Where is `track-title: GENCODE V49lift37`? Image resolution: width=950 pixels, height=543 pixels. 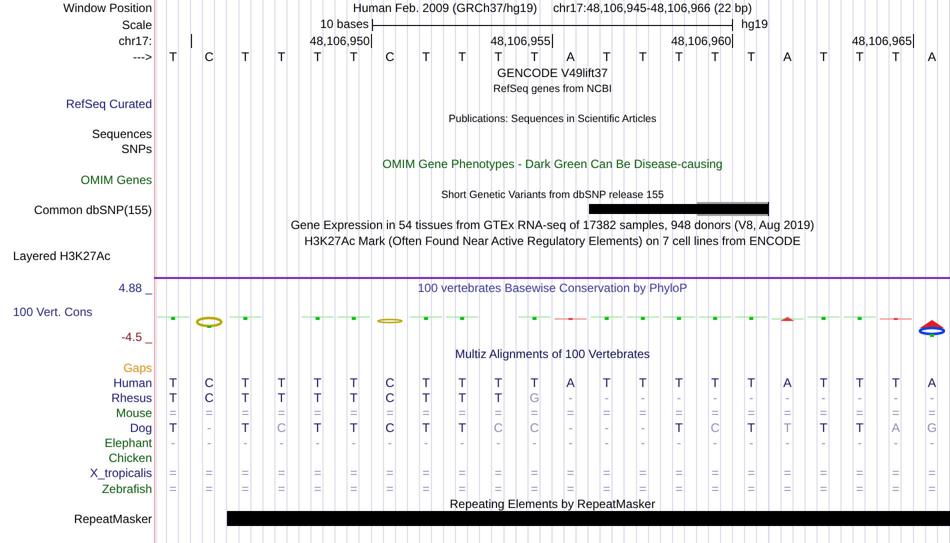
track-title: GENCODE V49lift37 is located at coordinates (552, 73).